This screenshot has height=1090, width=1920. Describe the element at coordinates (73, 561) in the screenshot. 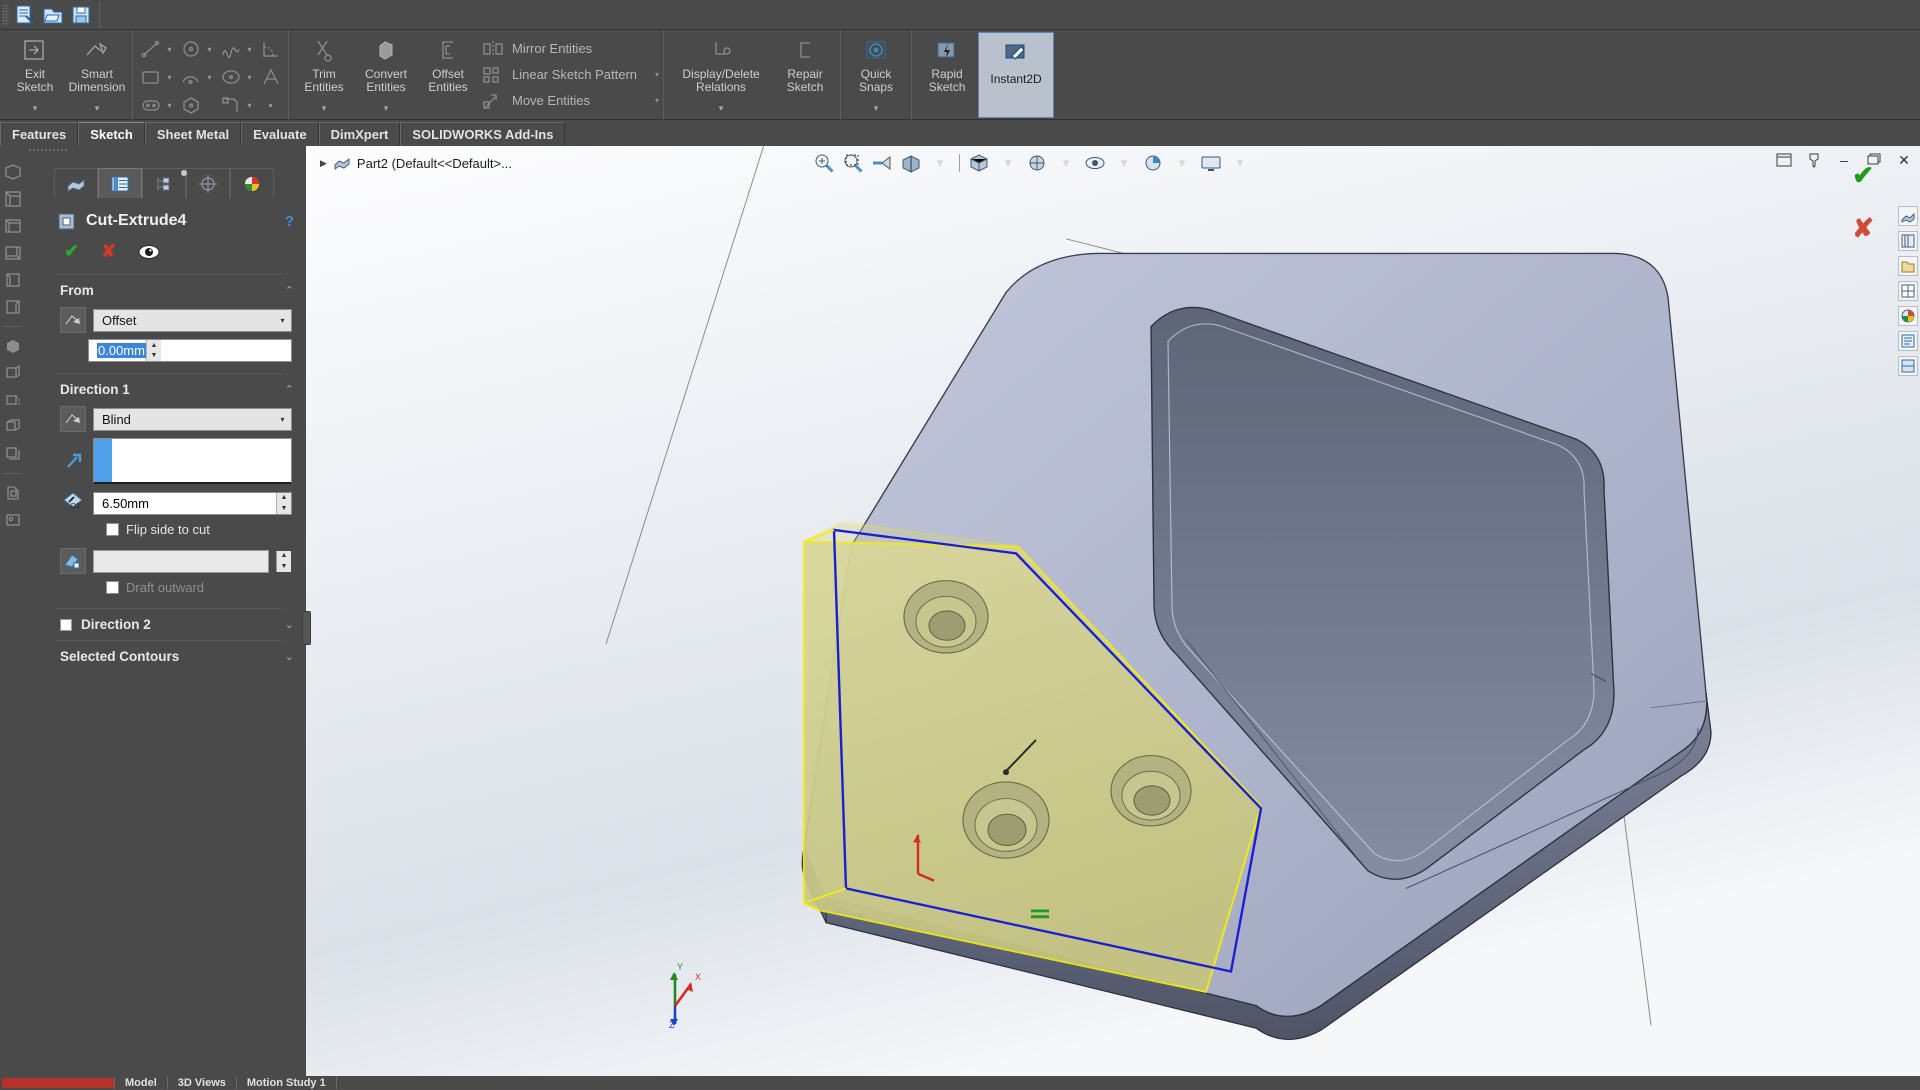

I see `draft-angle-icon` at that location.